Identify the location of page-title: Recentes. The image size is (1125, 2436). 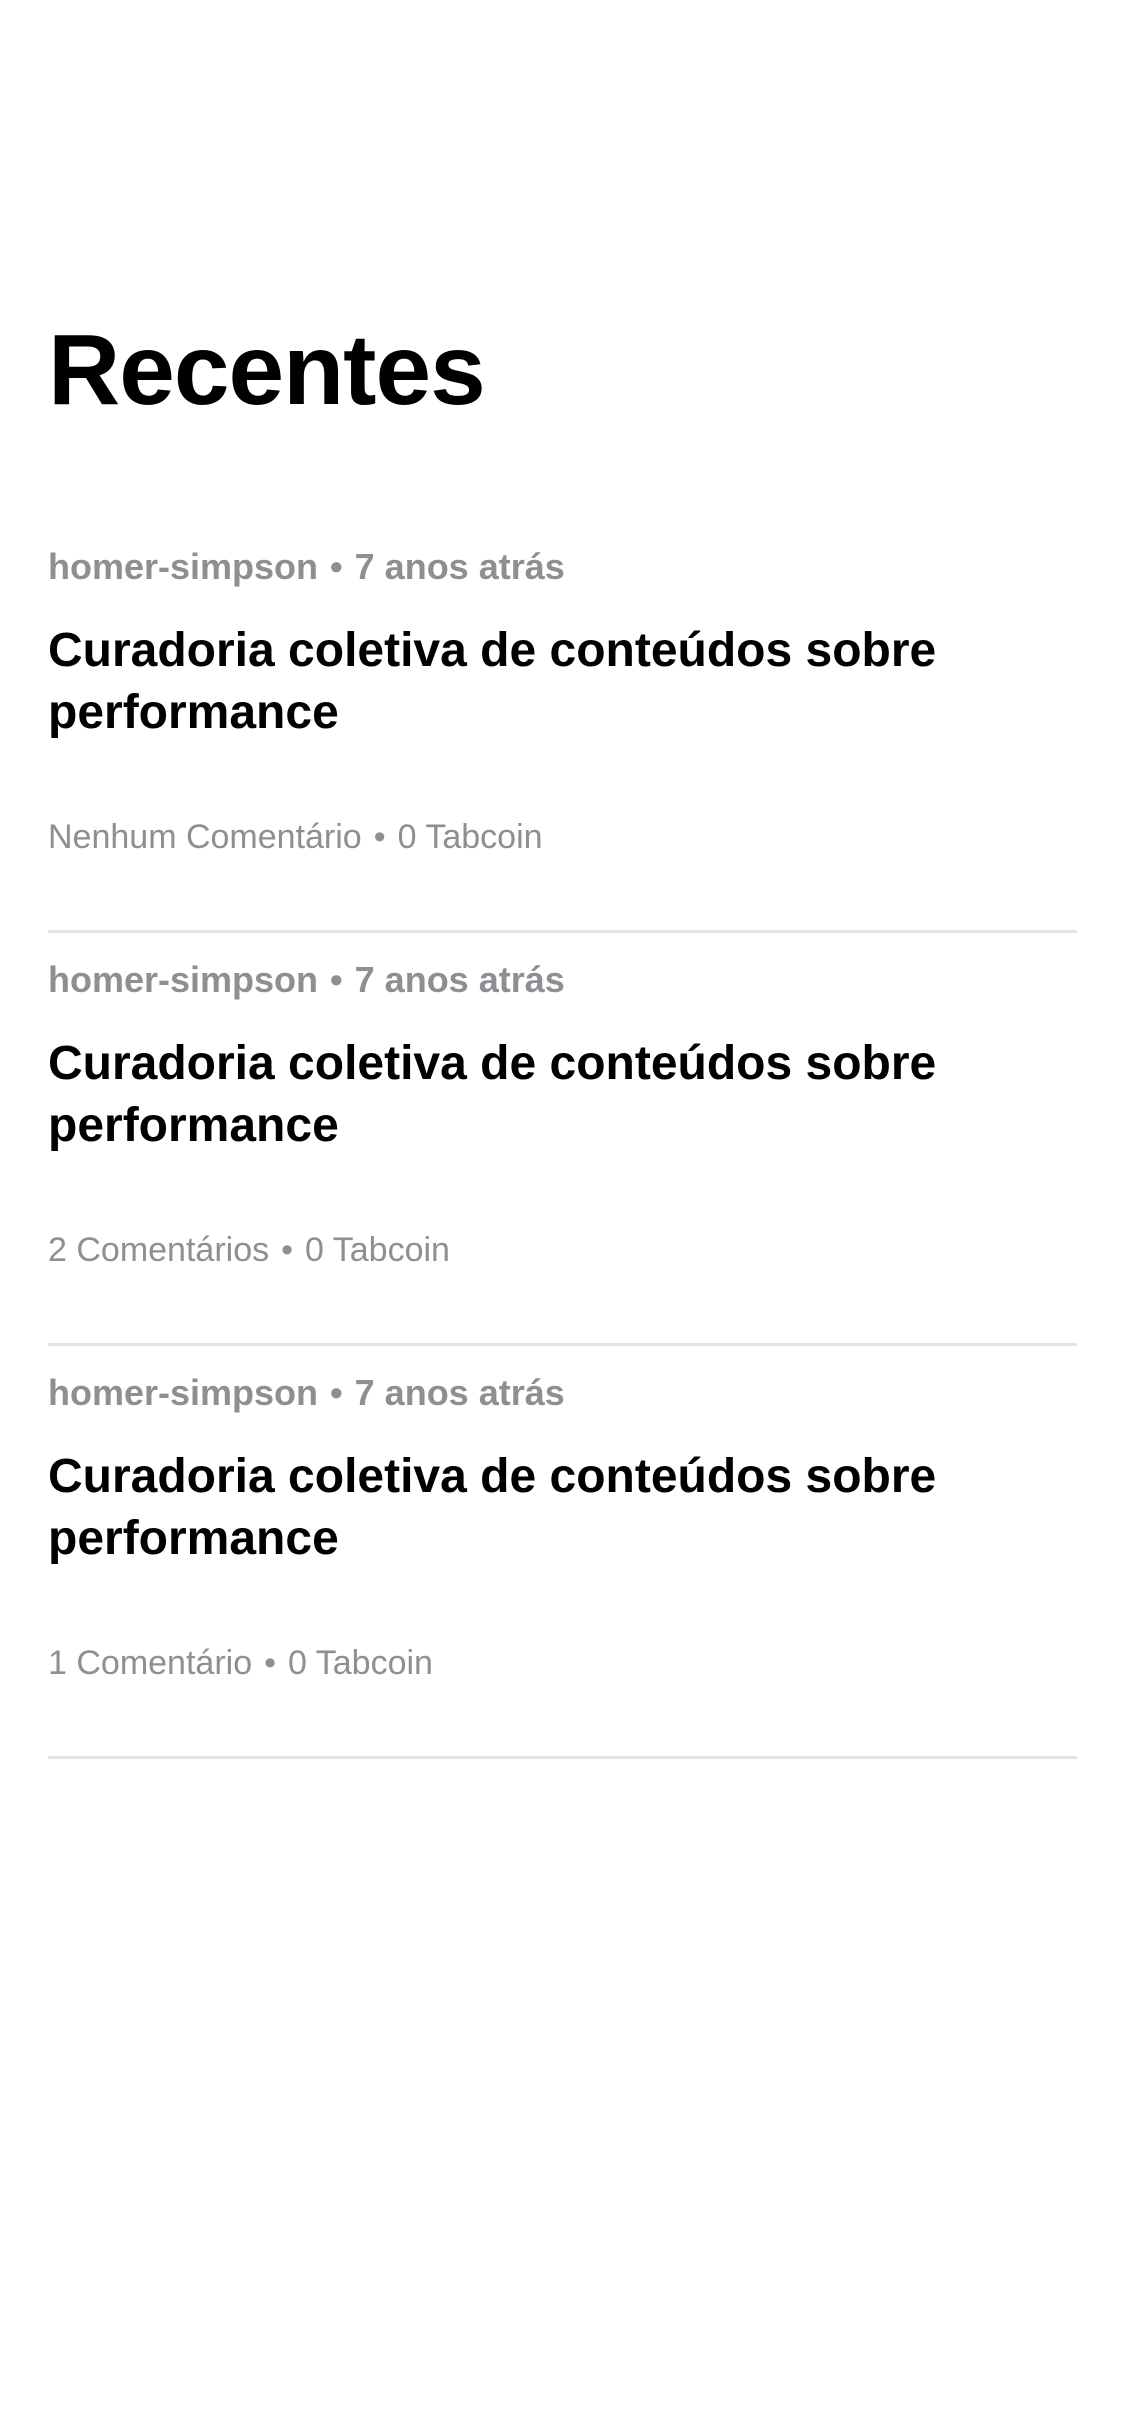
(267, 370).